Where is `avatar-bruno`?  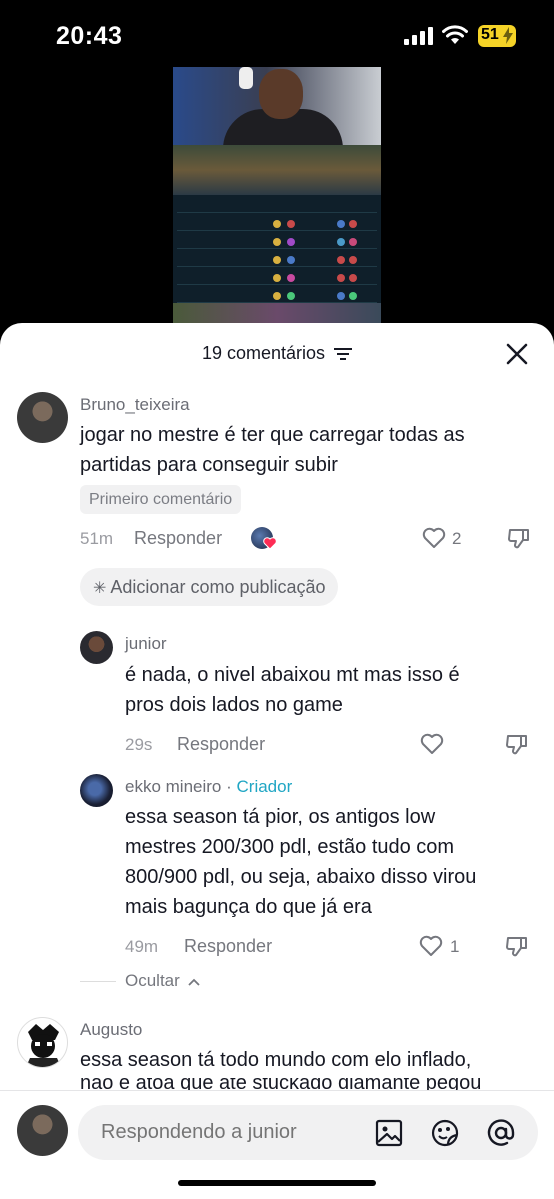 avatar-bruno is located at coordinates (42, 417).